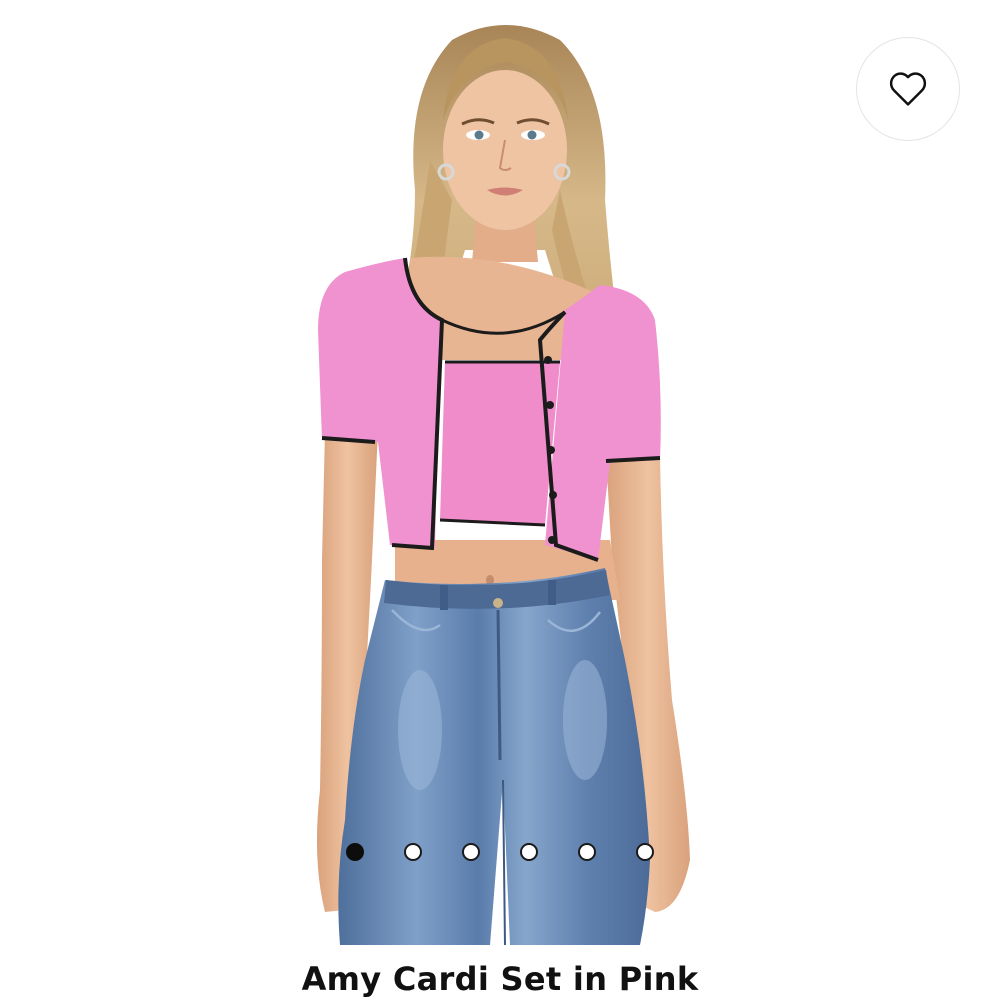  I want to click on product-title: Amy Cardi Set in Pink, so click(500, 979).